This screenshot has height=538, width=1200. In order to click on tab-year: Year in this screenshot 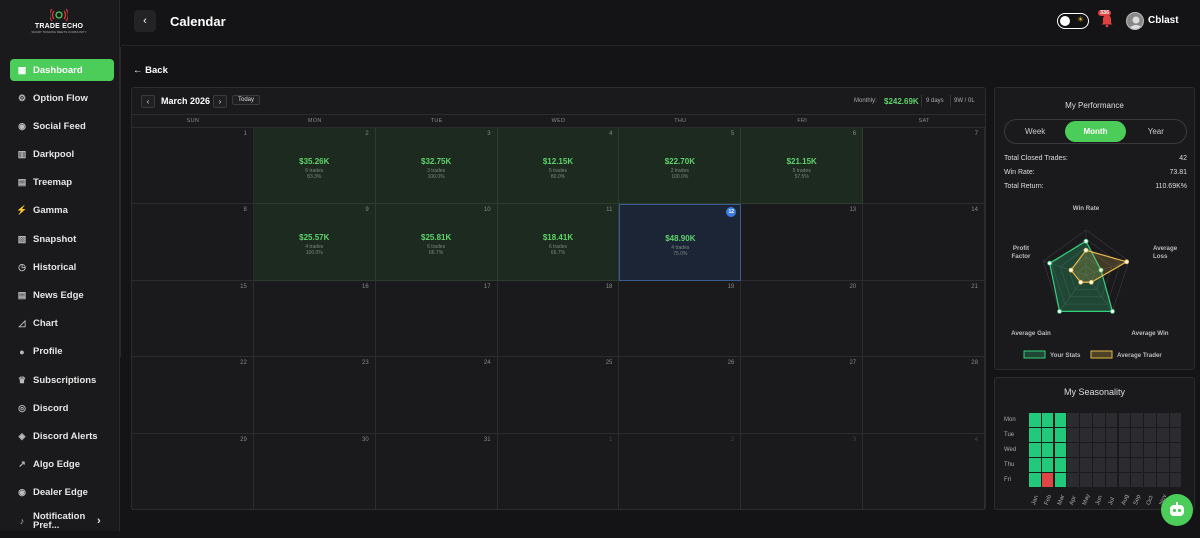, I will do `click(1156, 131)`.